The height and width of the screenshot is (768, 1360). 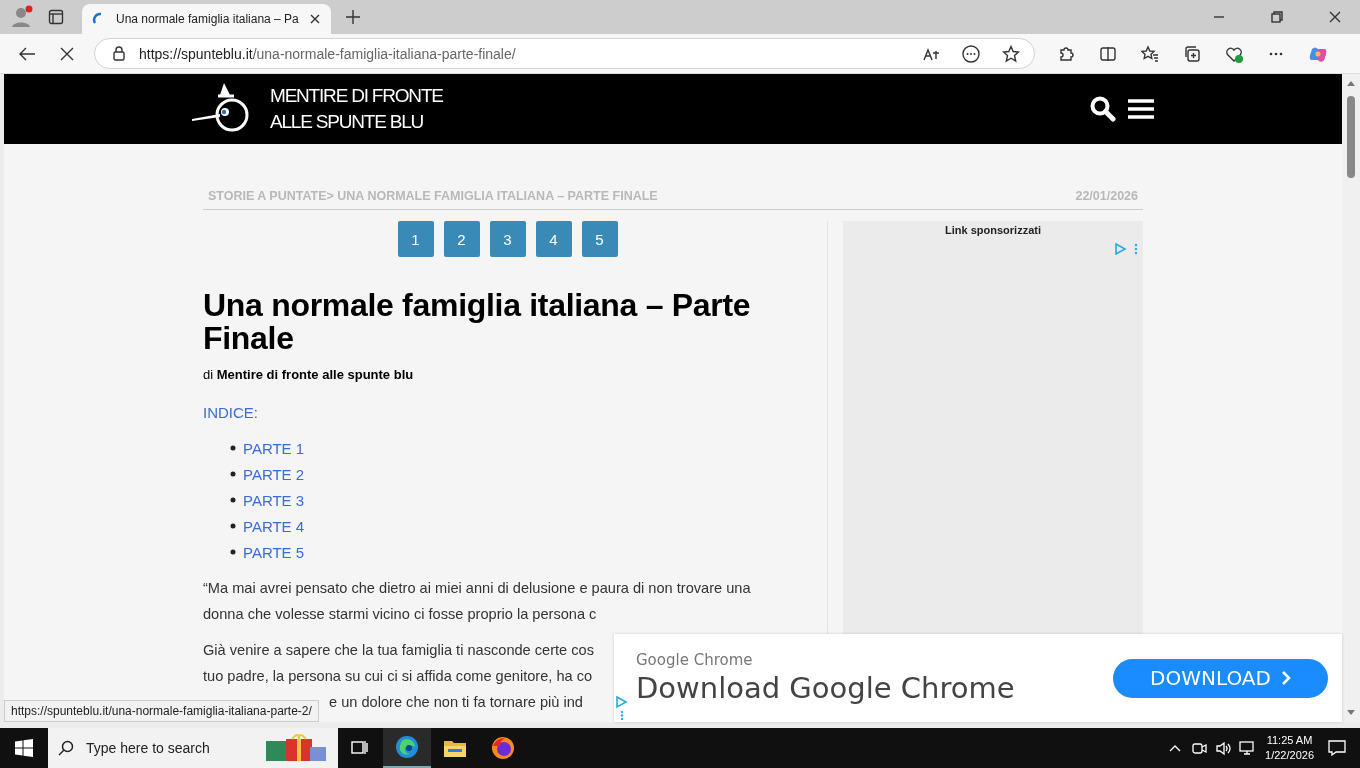 What do you see at coordinates (1066, 53) in the screenshot?
I see `extensions-icon` at bounding box center [1066, 53].